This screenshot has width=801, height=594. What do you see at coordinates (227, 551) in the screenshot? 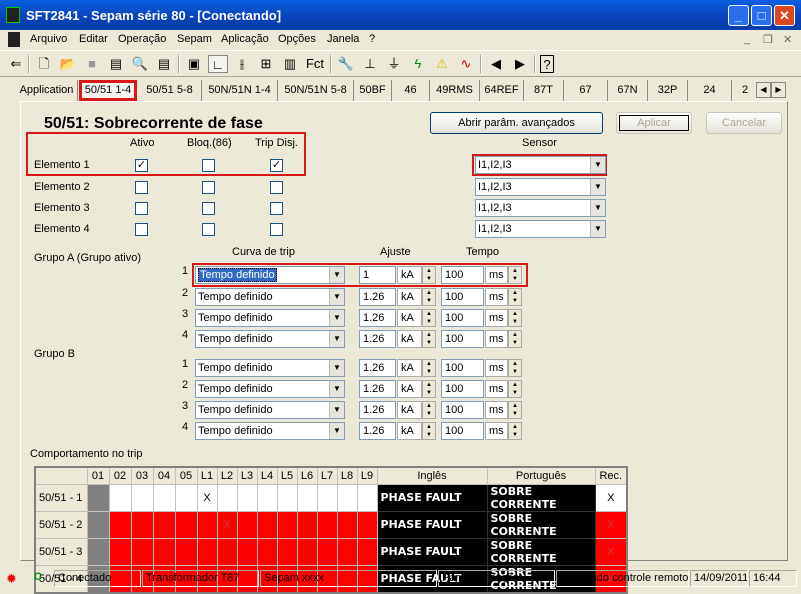
I see `cell-L2` at bounding box center [227, 551].